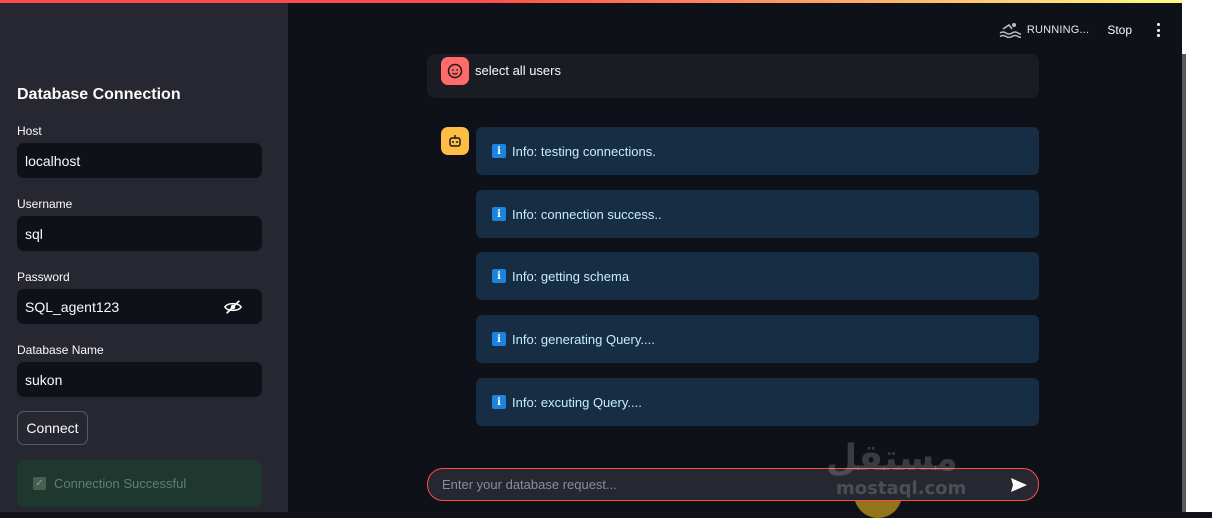  What do you see at coordinates (139, 233) in the screenshot?
I see `username-input: sql` at bounding box center [139, 233].